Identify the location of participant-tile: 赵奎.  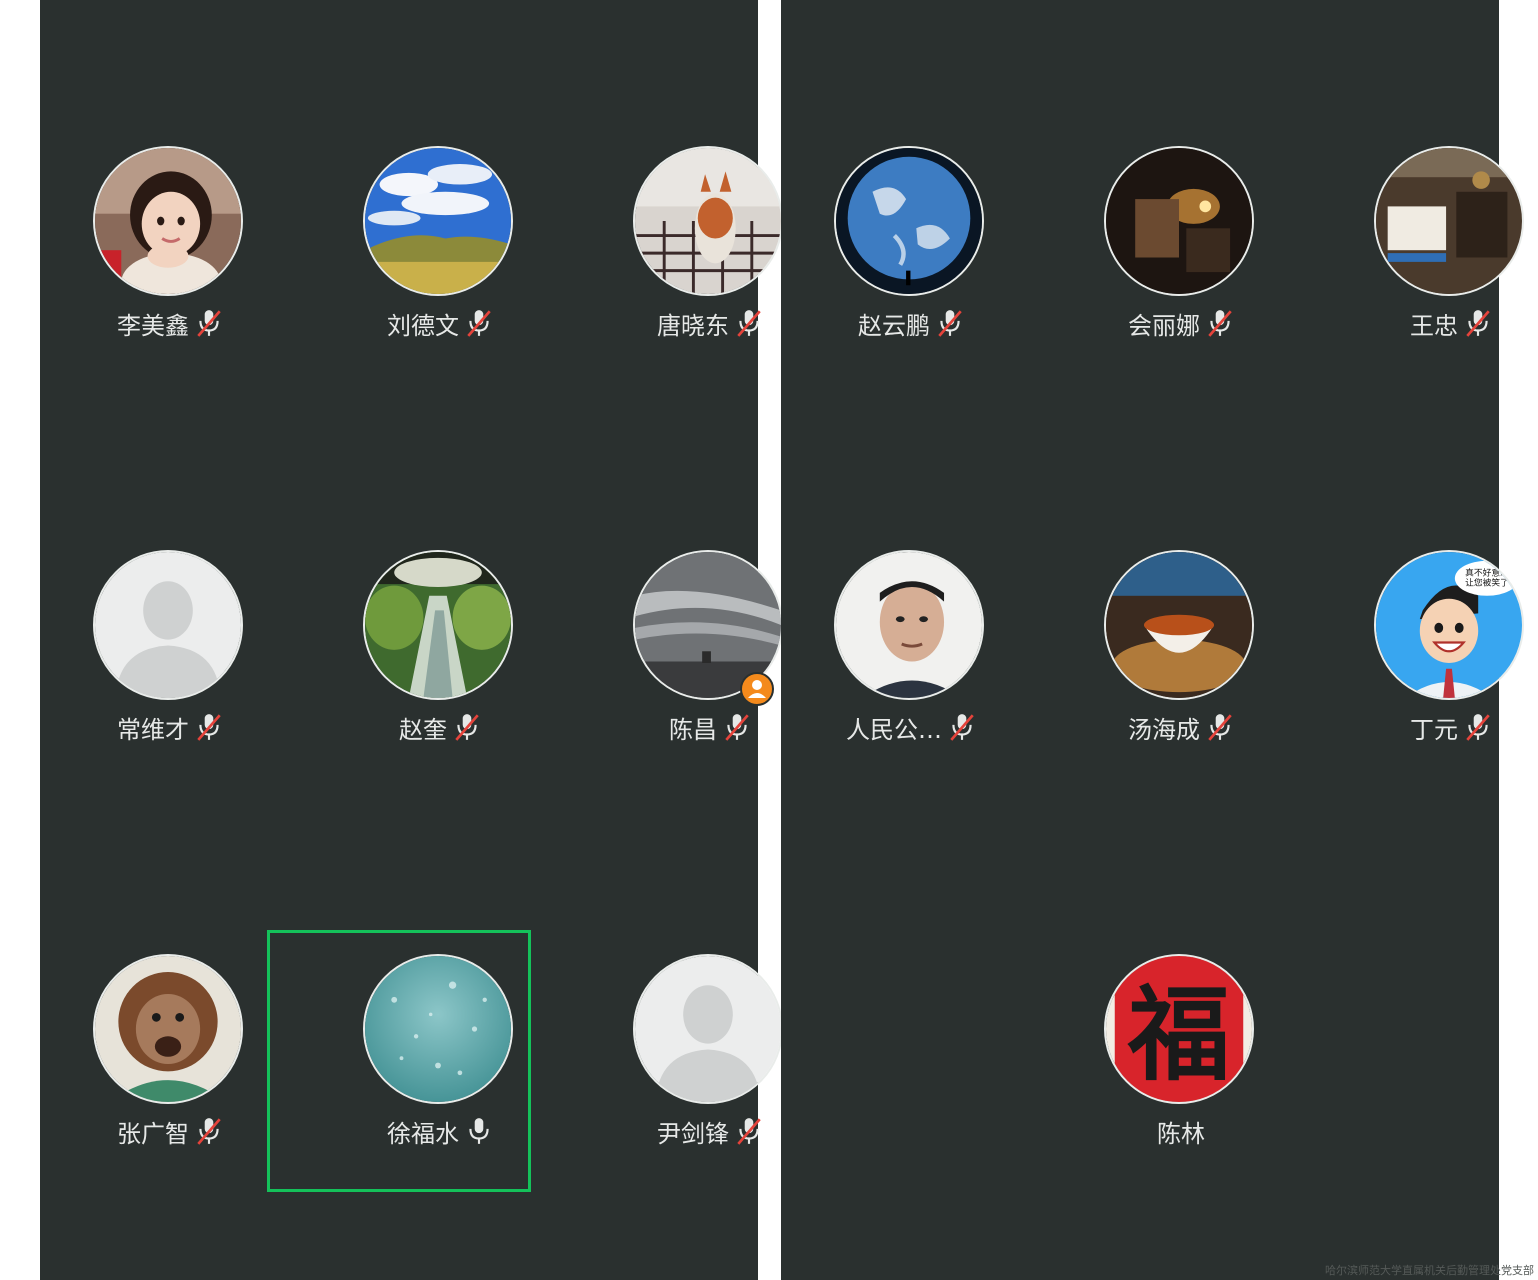
(440, 673).